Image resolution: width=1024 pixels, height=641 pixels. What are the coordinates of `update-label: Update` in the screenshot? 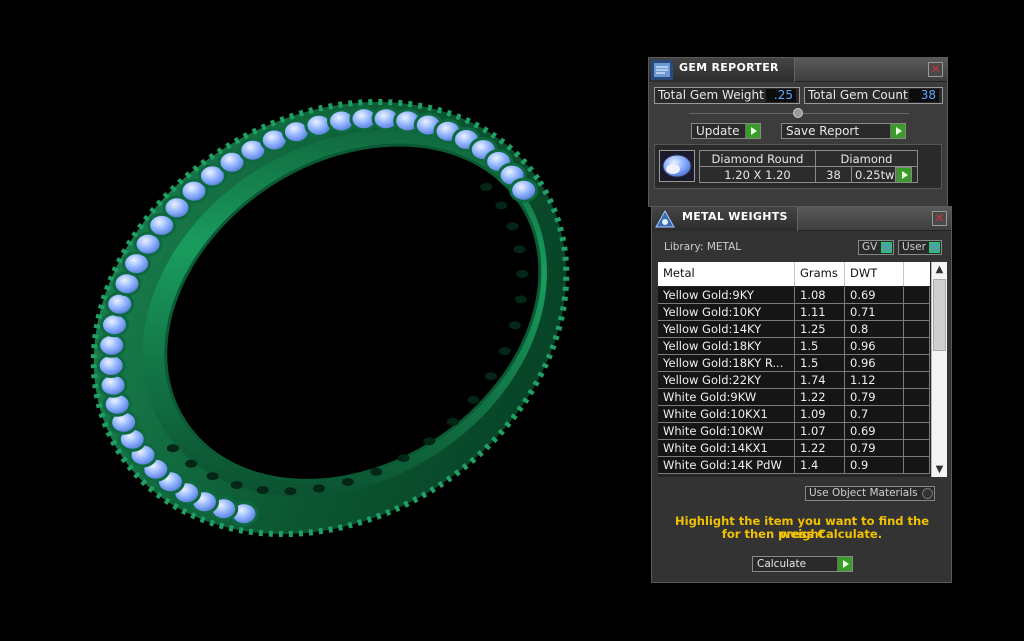 It's located at (718, 131).